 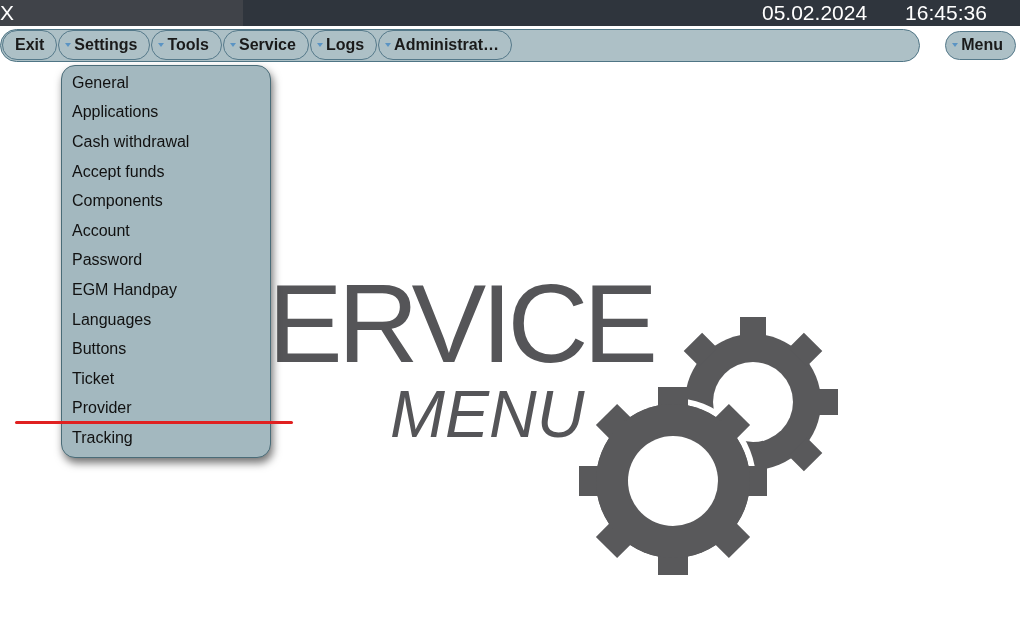 I want to click on time-text: 16:45:36, so click(x=946, y=13).